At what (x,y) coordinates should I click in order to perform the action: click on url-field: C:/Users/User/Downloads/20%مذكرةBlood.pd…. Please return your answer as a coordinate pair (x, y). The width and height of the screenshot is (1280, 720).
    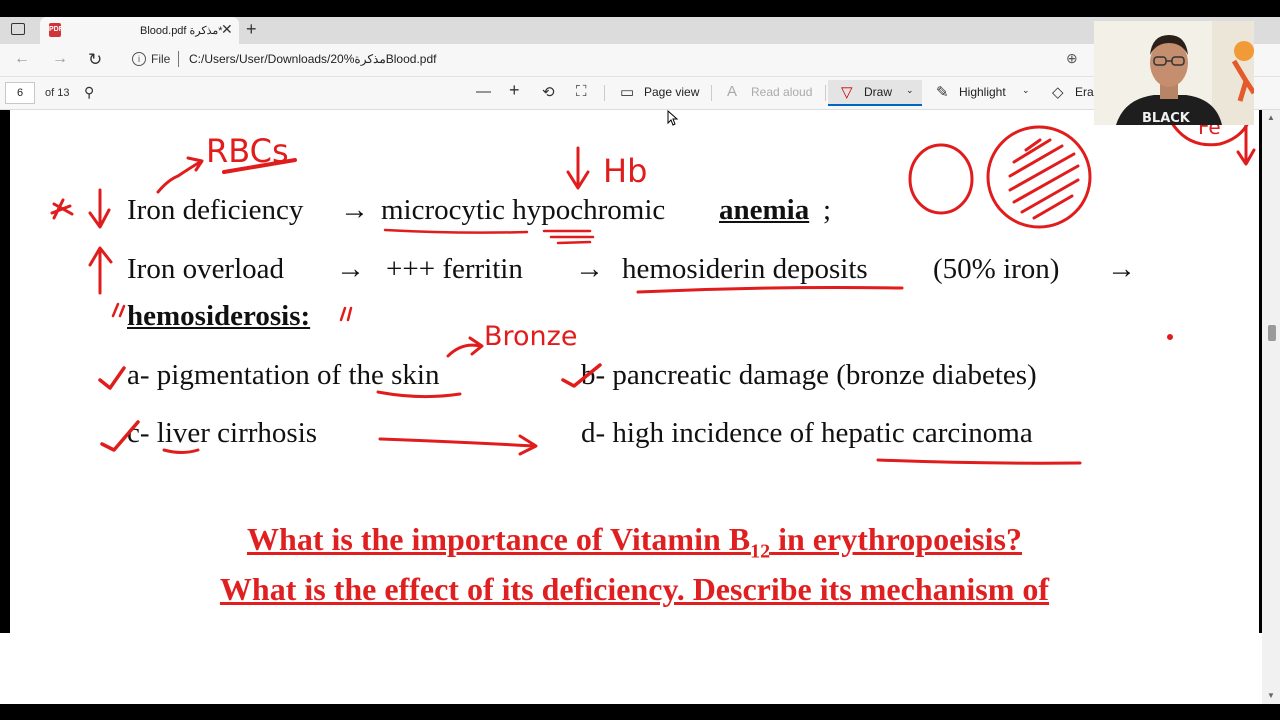
    Looking at the image, I should click on (312, 59).